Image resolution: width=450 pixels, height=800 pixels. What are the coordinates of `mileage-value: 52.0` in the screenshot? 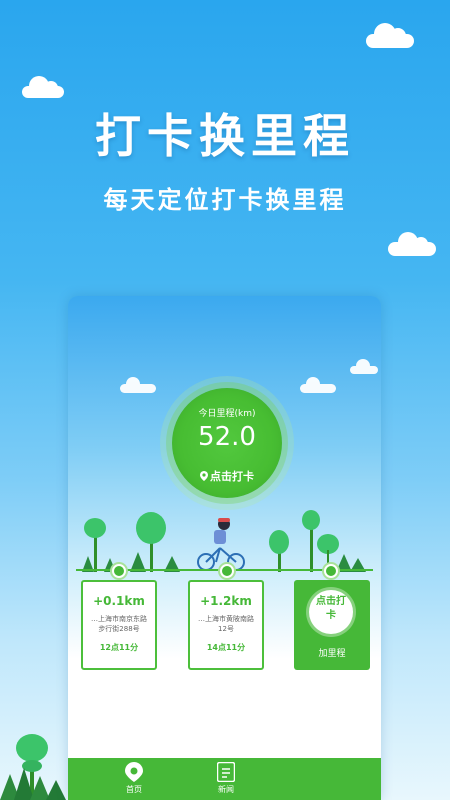 It's located at (227, 437).